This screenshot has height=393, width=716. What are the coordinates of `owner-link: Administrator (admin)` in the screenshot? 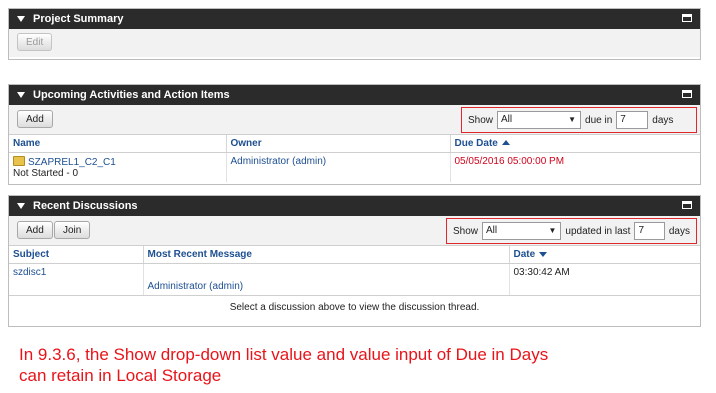 It's located at (279, 161).